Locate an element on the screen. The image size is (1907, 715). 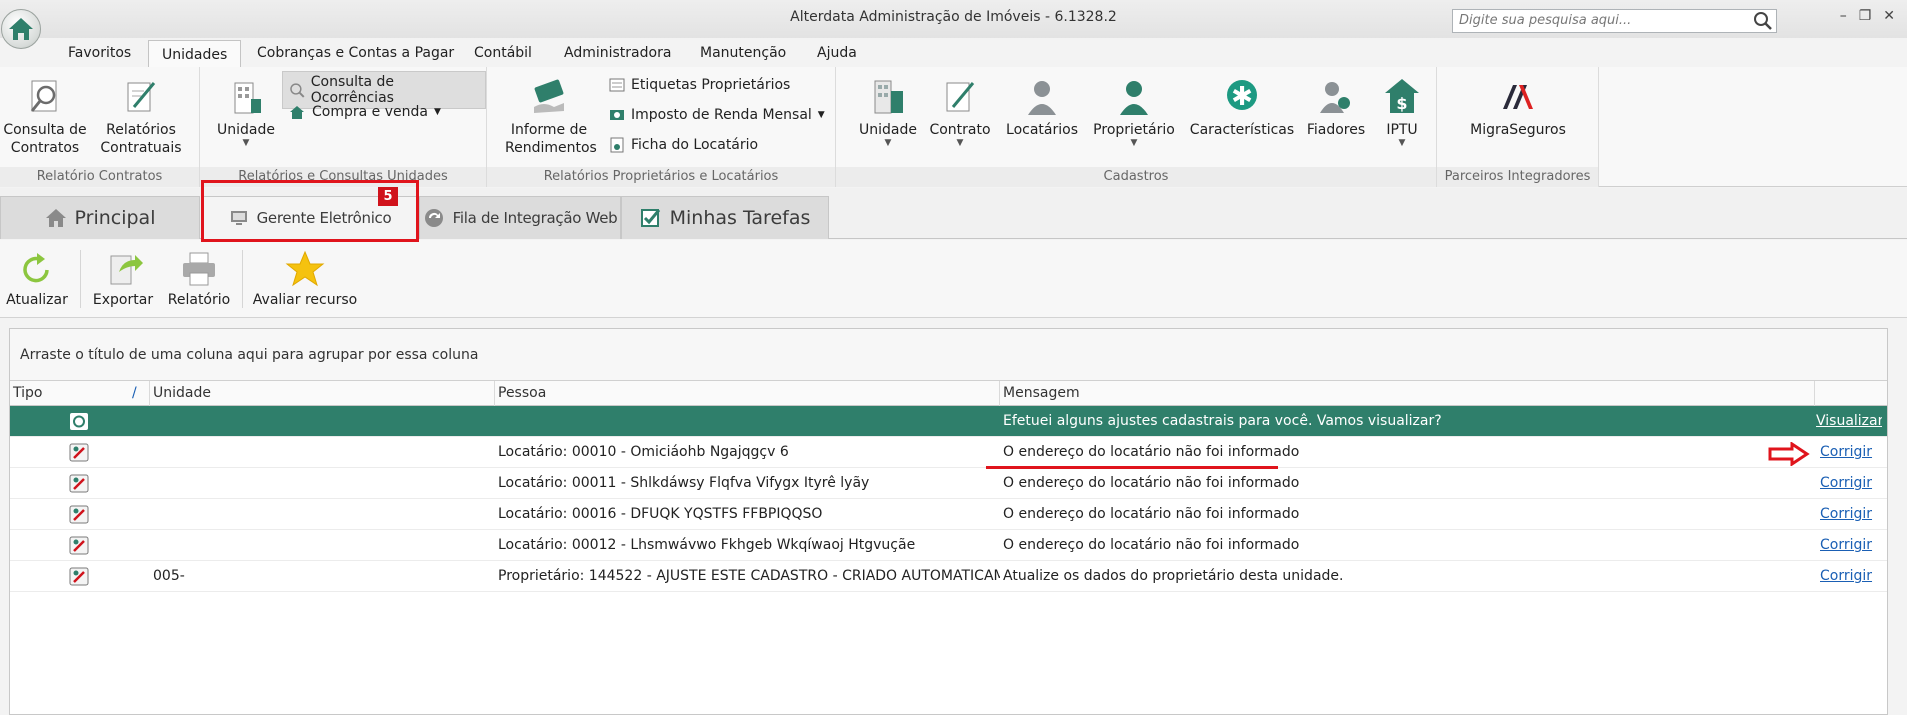
consulta-contratos-button: Consulta de Contratos is located at coordinates (45, 117).